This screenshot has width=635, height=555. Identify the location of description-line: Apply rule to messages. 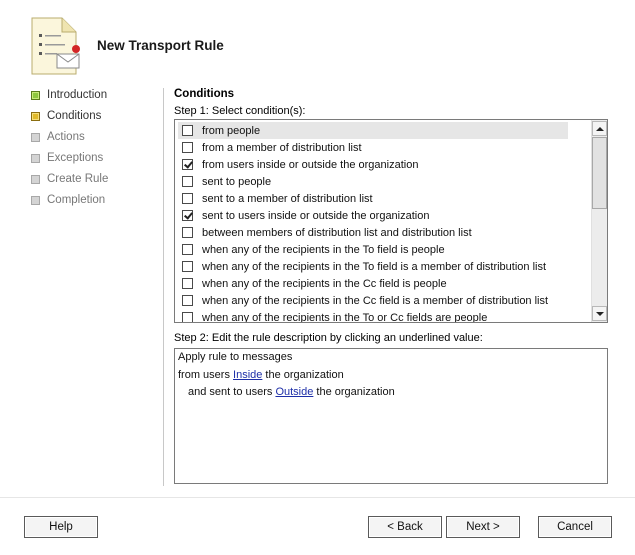
(235, 357).